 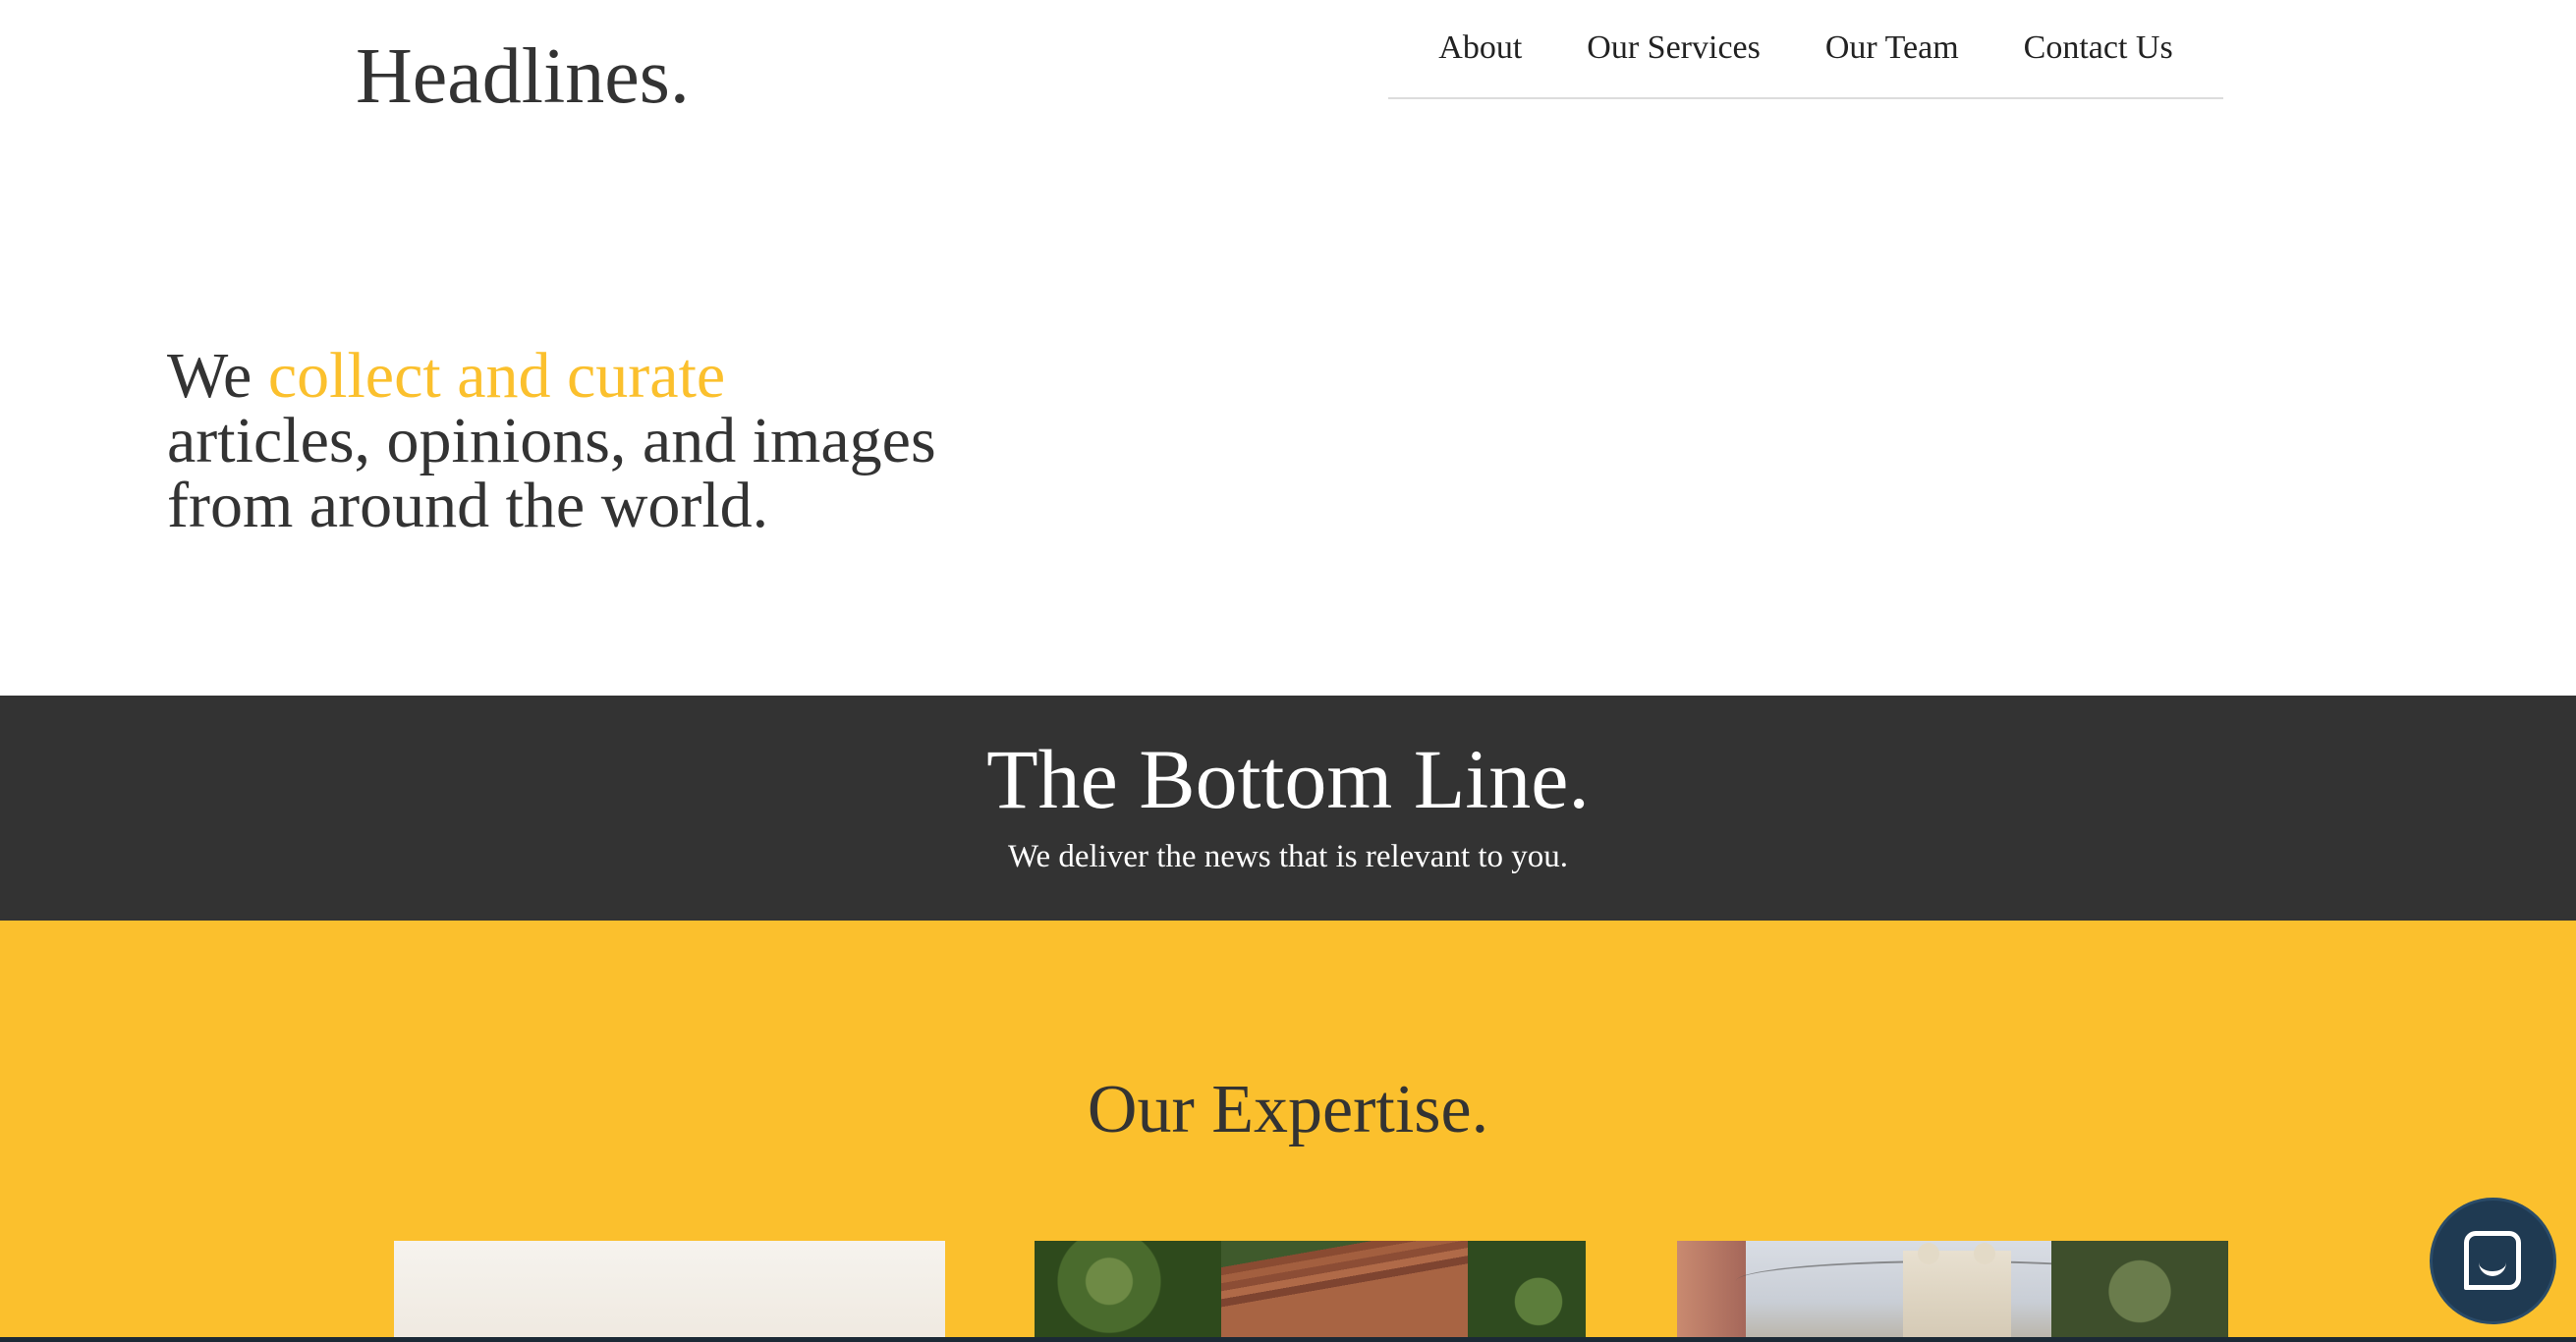 What do you see at coordinates (1288, 1339) in the screenshot?
I see `page-bottom-edge` at bounding box center [1288, 1339].